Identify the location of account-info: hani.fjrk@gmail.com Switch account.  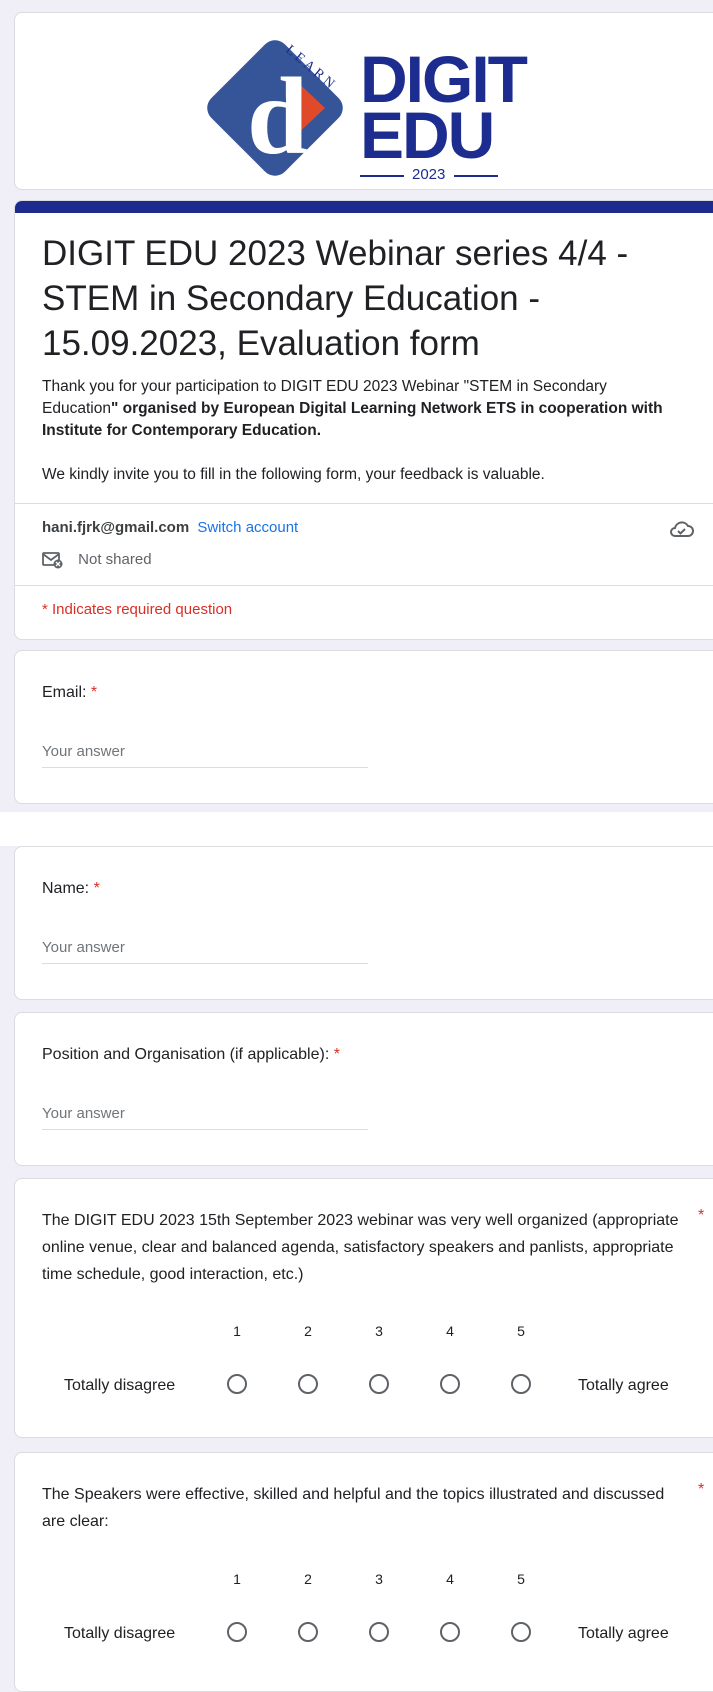
(170, 527).